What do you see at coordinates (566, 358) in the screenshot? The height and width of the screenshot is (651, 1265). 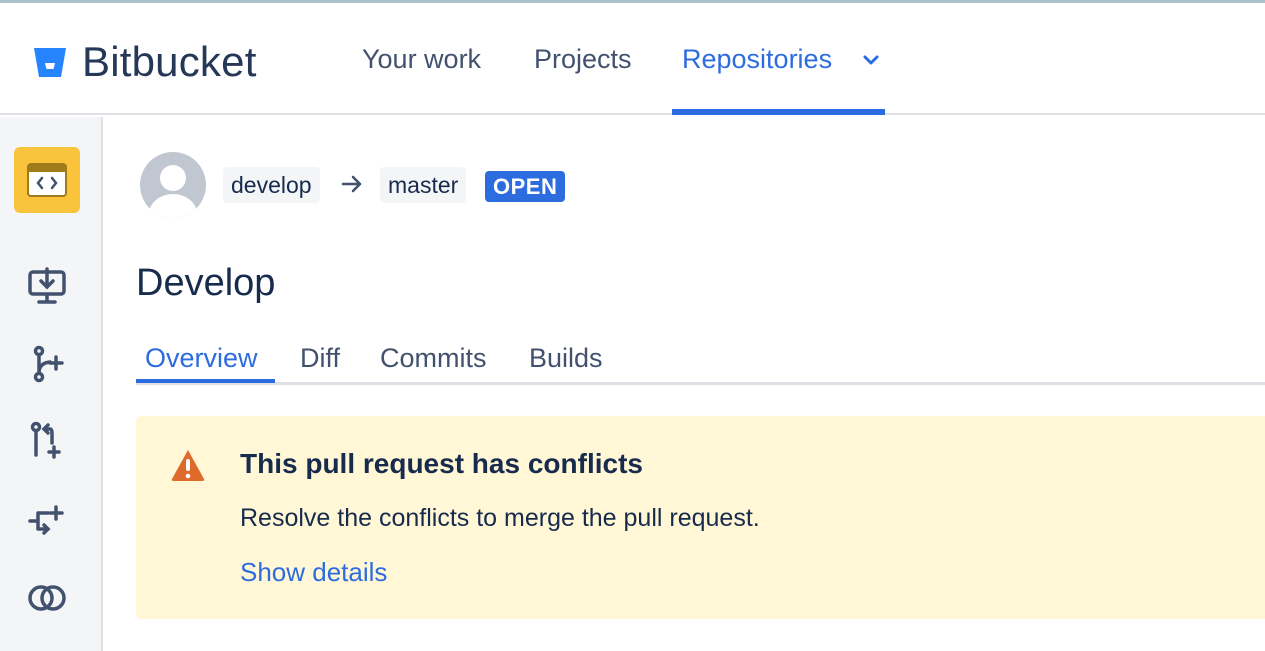 I see `tab-builds: Builds` at bounding box center [566, 358].